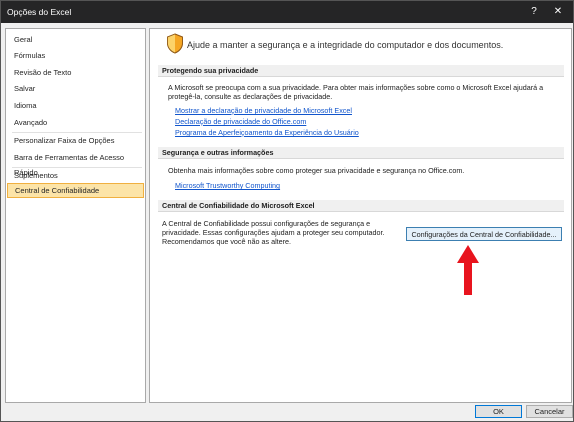 This screenshot has height=422, width=574. I want to click on privacy-section-header: Protegendo sua privacidade, so click(361, 71).